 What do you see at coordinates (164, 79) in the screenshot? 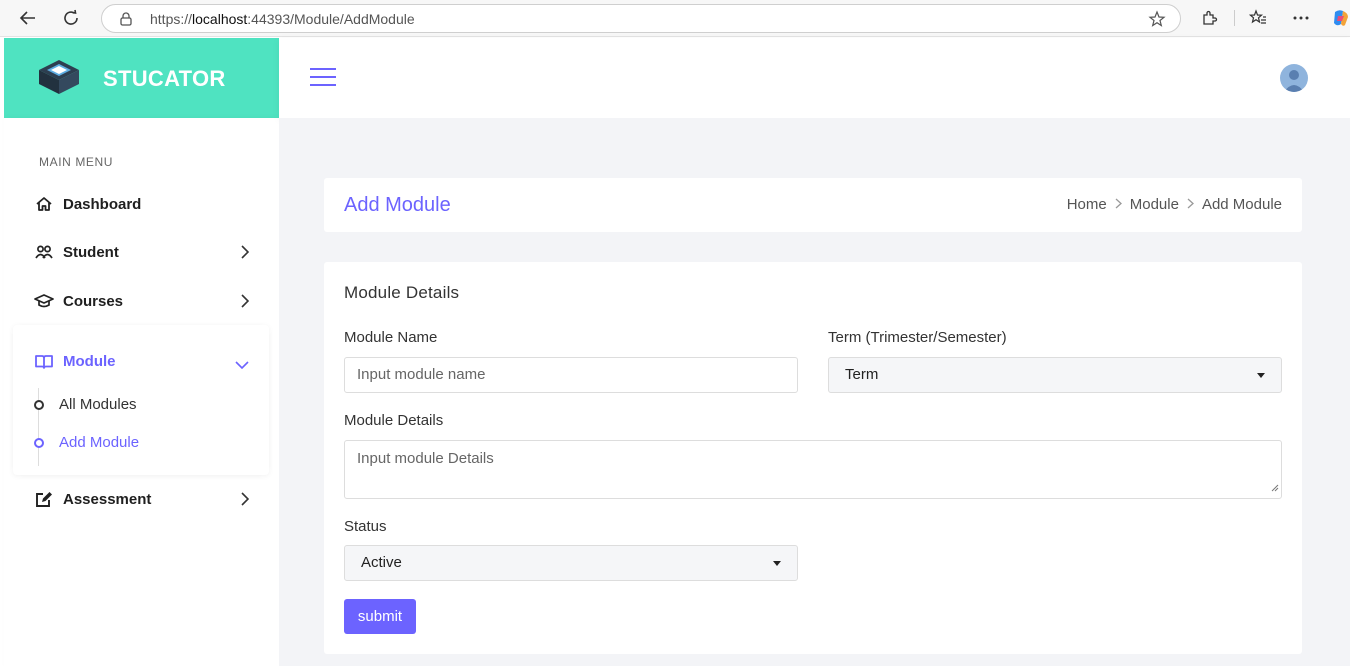
I see `brand-name: STUCATOR` at bounding box center [164, 79].